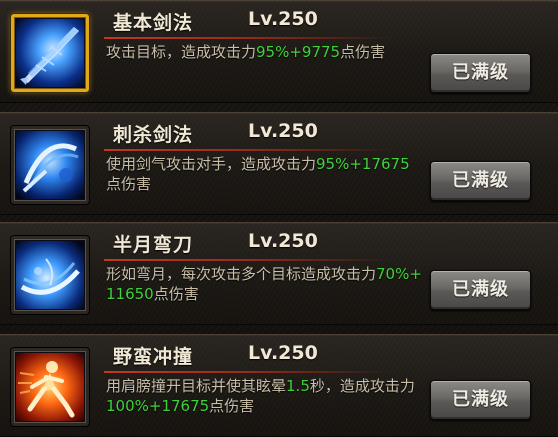 The height and width of the screenshot is (437, 558). Describe the element at coordinates (362, 386) in the screenshot. I see `desc-text: 秒，造成攻击力` at that location.